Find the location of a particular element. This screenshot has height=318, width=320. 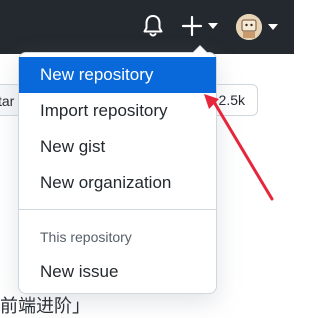

menu-item-new-gist: New gist is located at coordinates (117, 147).